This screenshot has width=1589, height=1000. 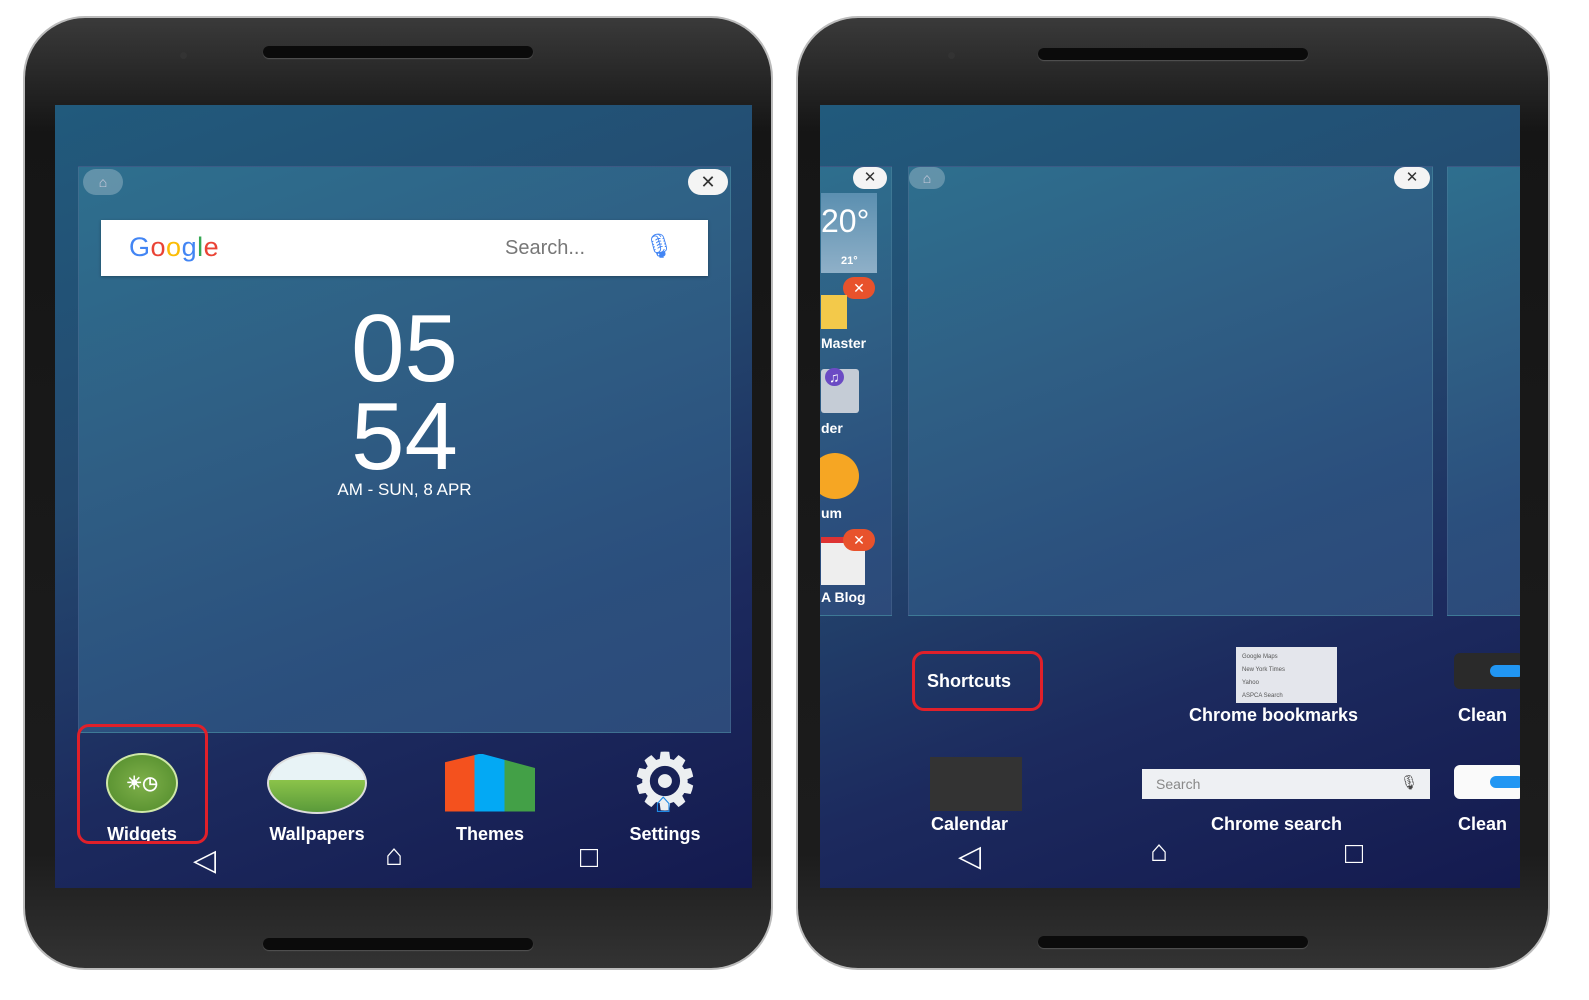 What do you see at coordinates (174, 247) in the screenshot?
I see `google-logo: Google` at bounding box center [174, 247].